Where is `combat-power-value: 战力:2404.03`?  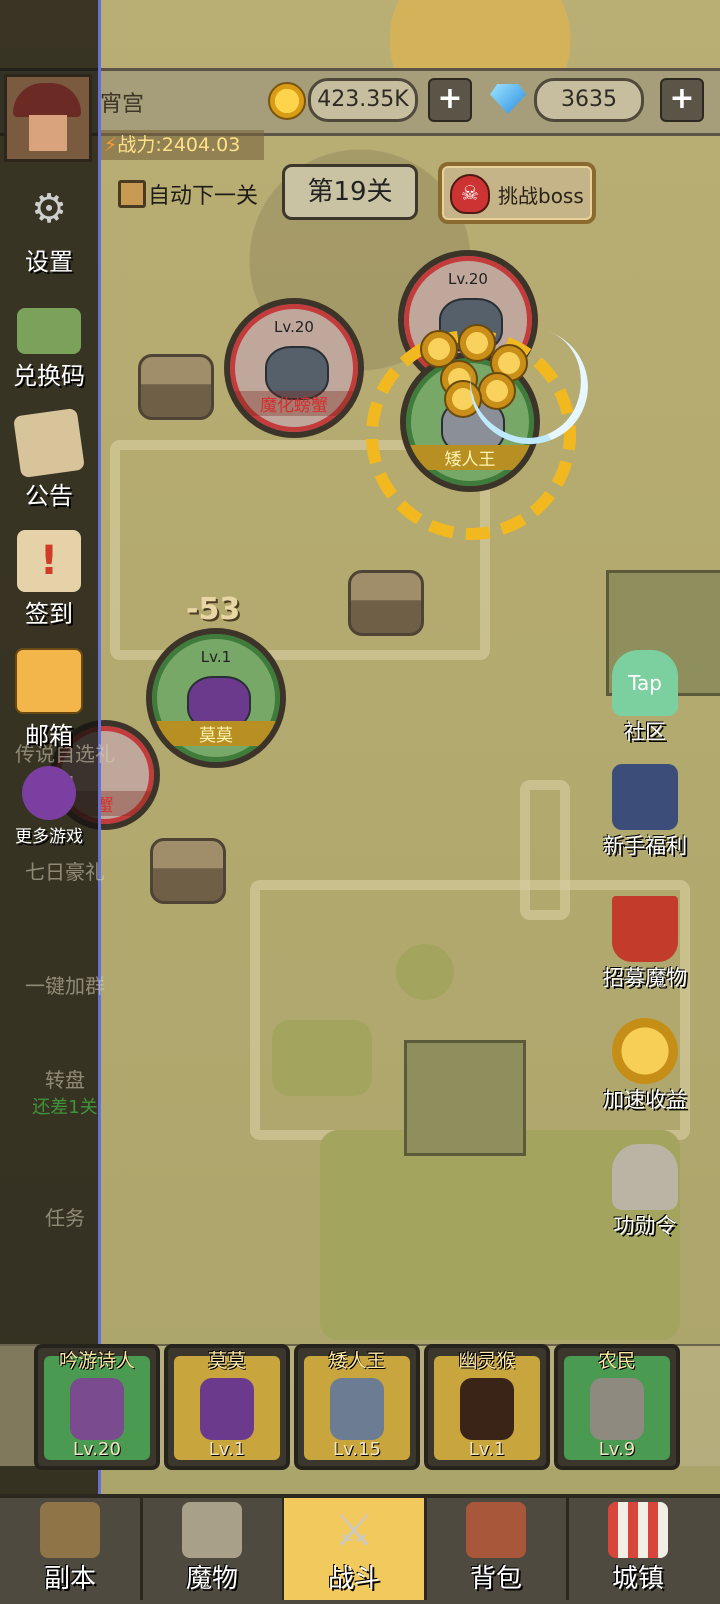 combat-power-value: 战力:2404.03 is located at coordinates (179, 145).